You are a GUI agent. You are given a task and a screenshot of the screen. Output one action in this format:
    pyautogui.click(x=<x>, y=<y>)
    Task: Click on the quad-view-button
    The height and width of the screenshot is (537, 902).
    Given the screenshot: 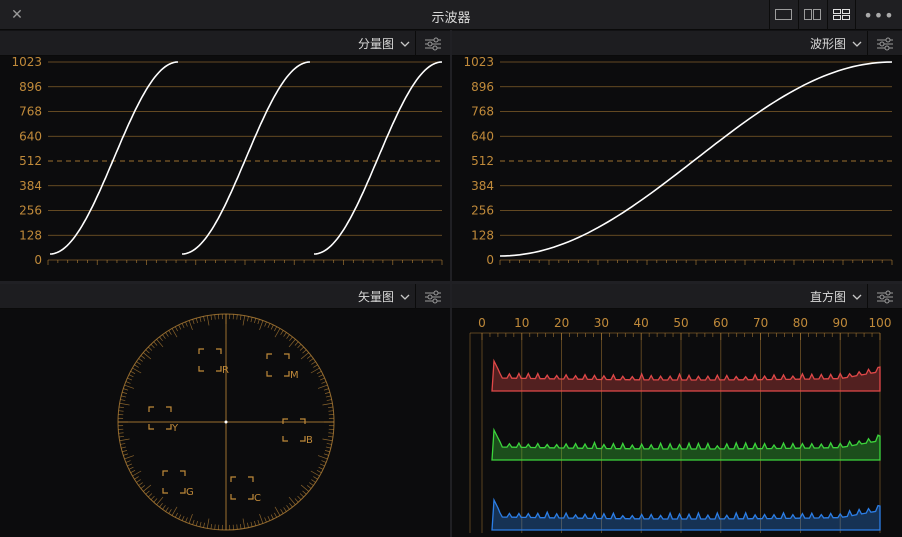 What is the action you would take?
    pyautogui.click(x=841, y=15)
    